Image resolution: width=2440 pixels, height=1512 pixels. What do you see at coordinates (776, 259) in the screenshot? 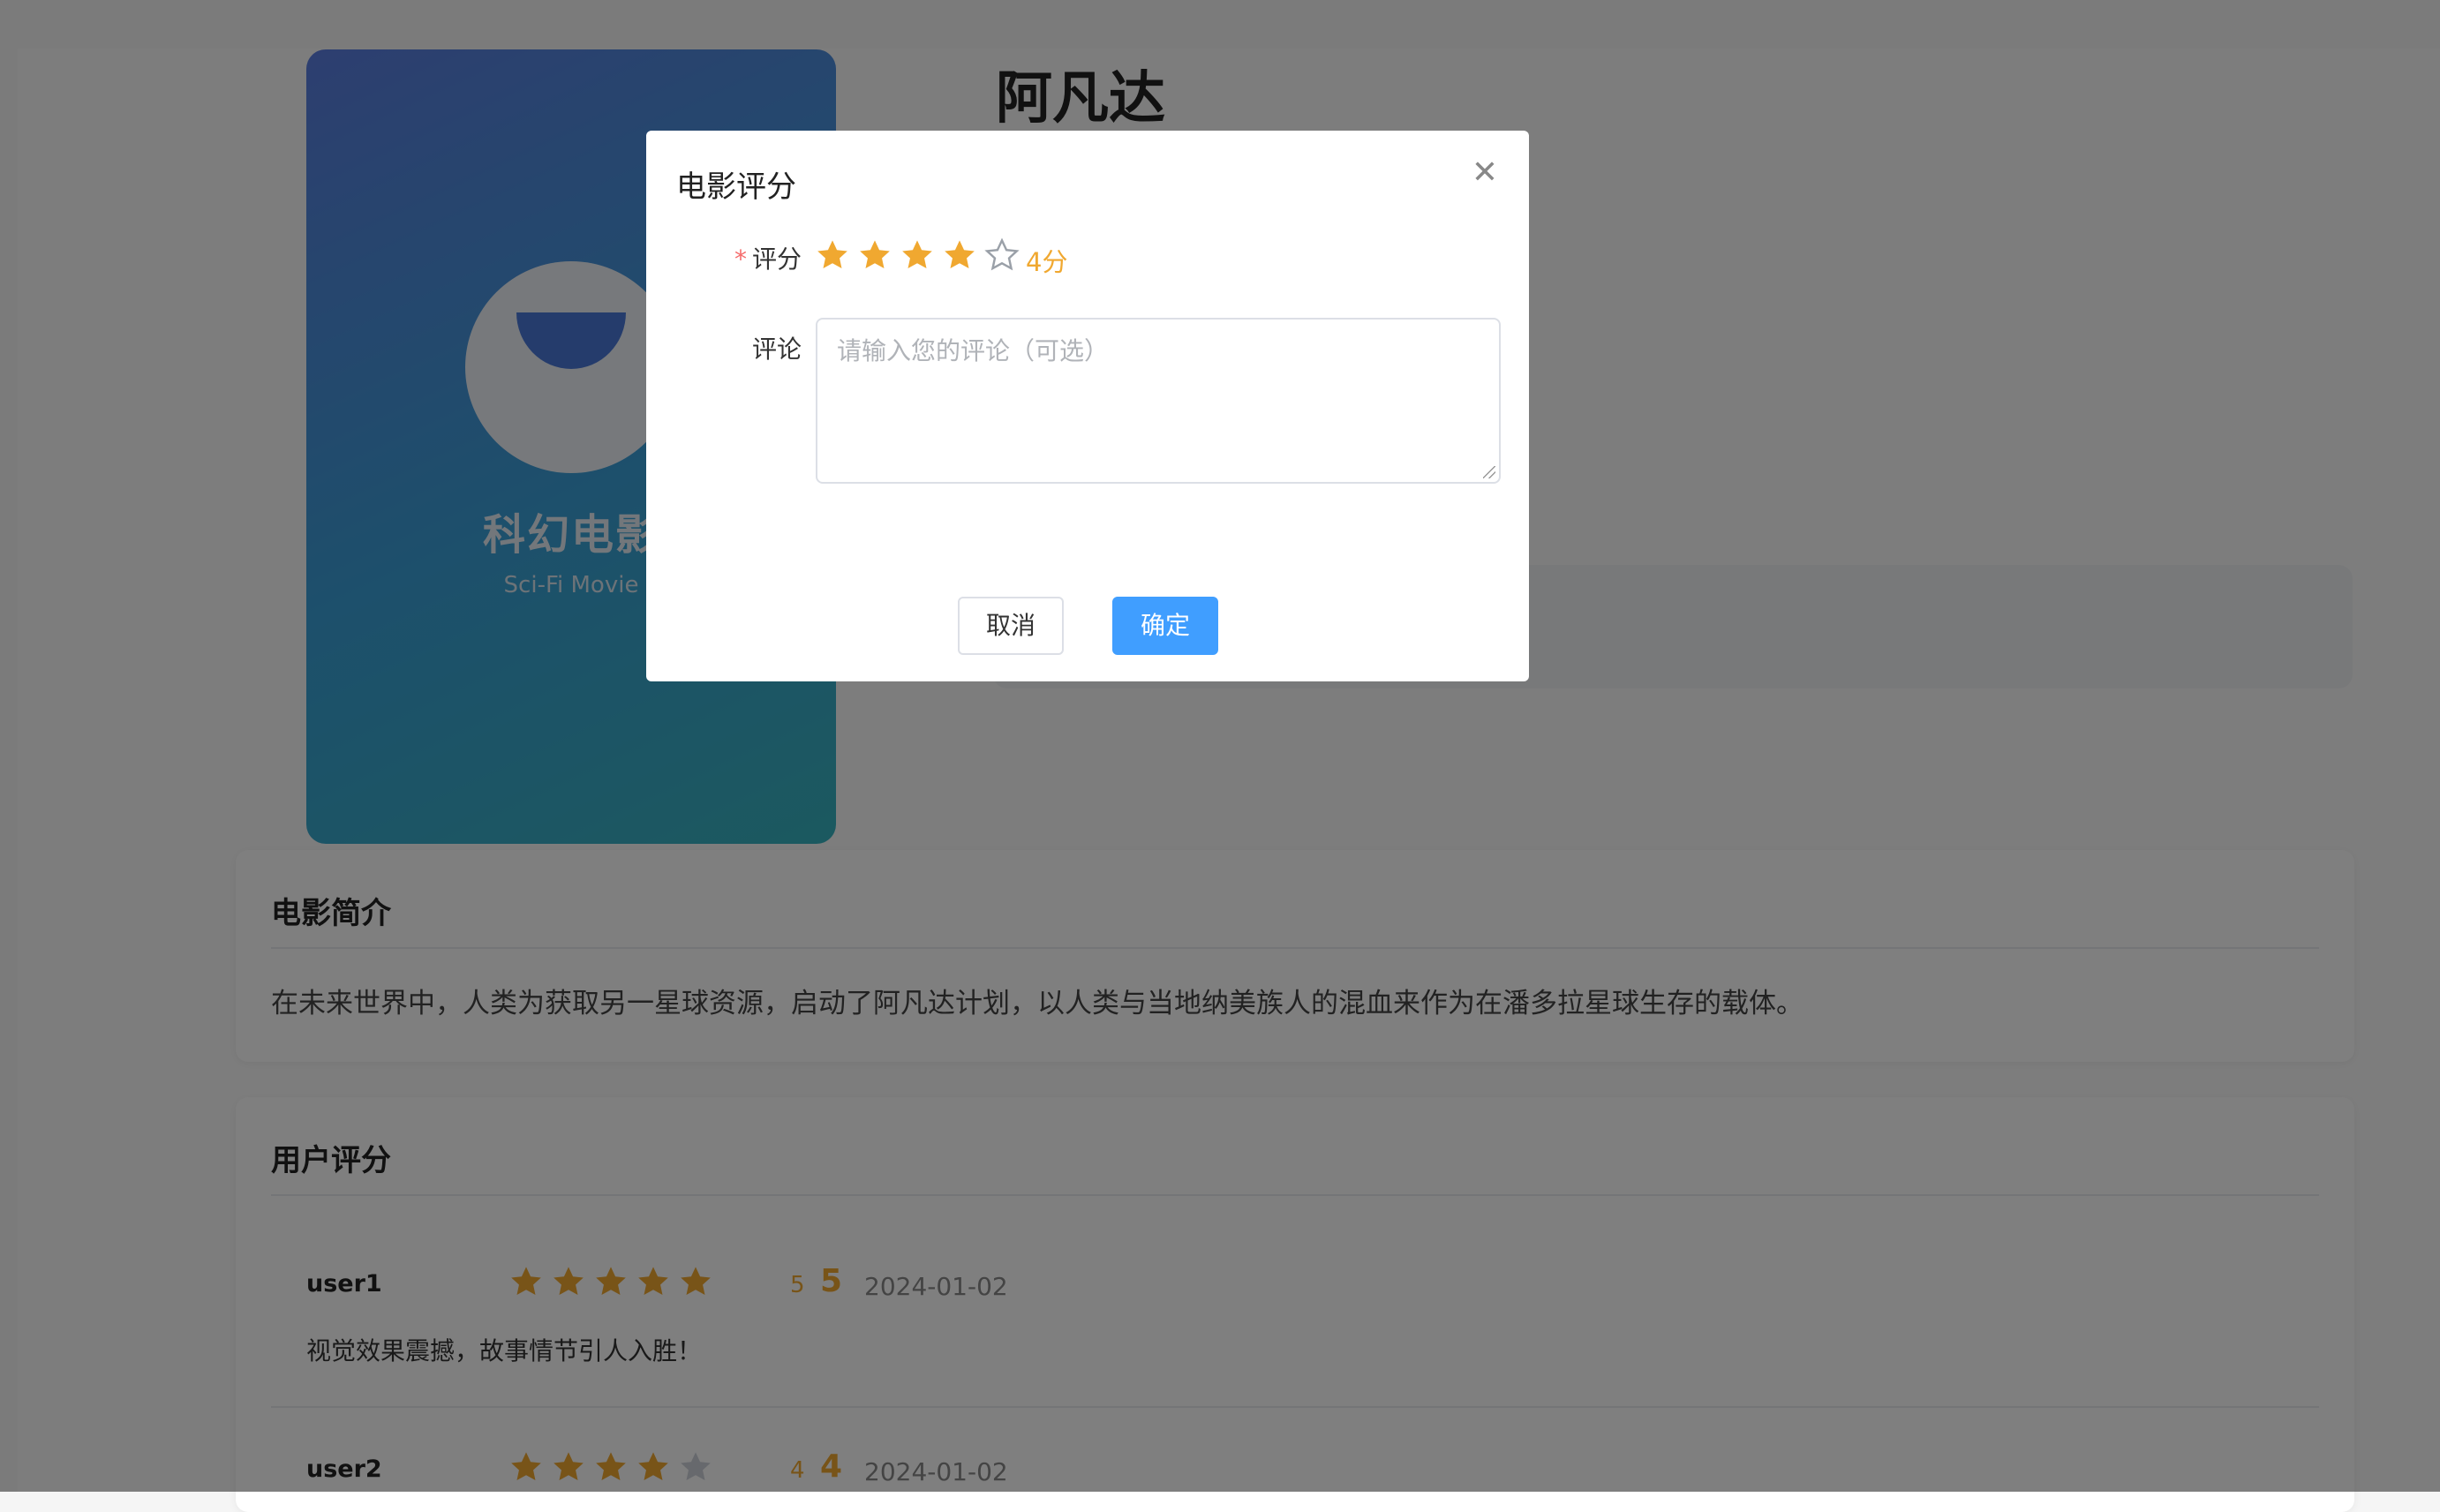
I see `rating-label-text: 评分` at bounding box center [776, 259].